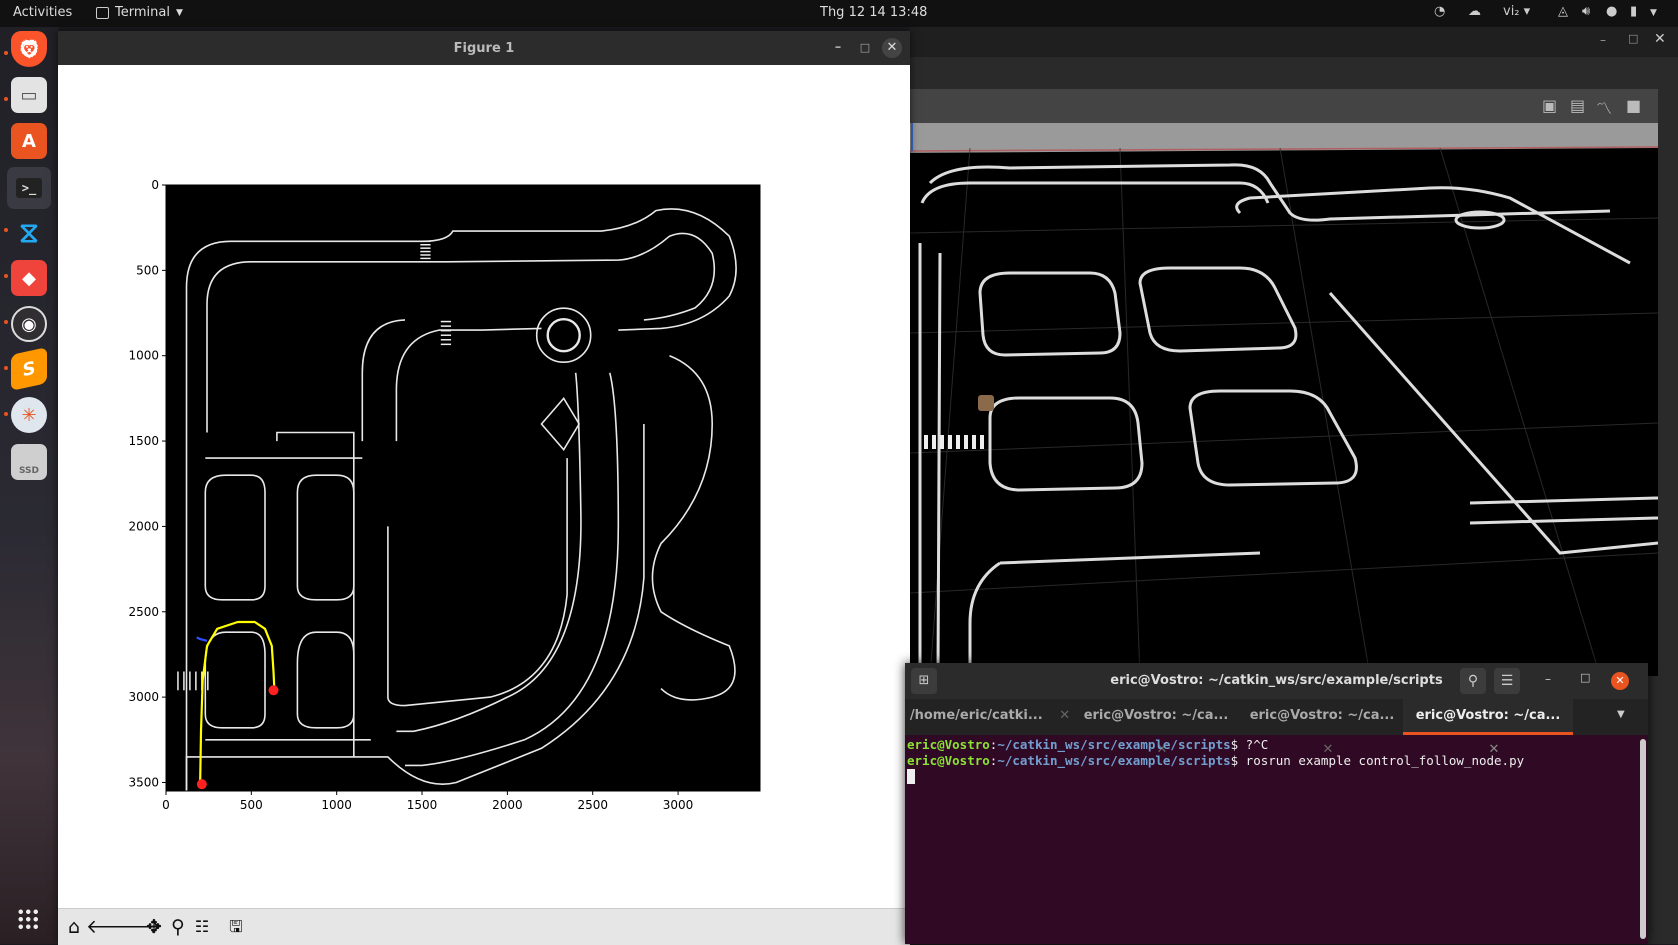 Image resolution: width=1678 pixels, height=945 pixels. Describe the element at coordinates (111, 927) in the screenshot. I see `back-icon: 🡐` at that location.